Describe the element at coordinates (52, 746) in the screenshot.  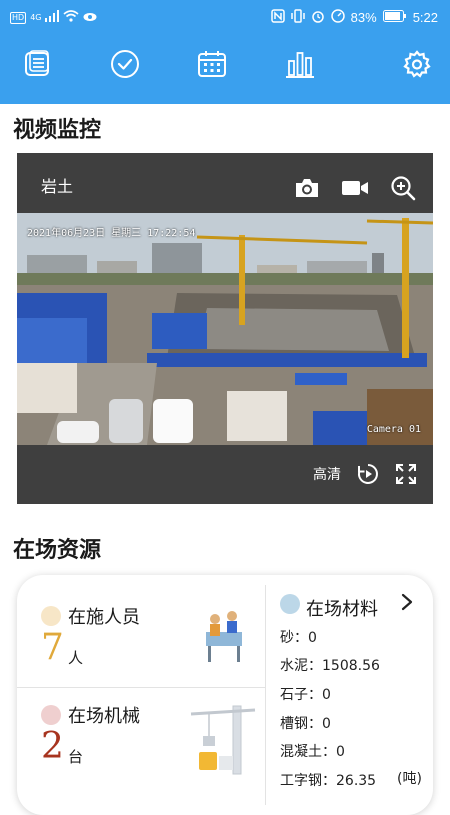
I see `machinery-count: 2` at that location.